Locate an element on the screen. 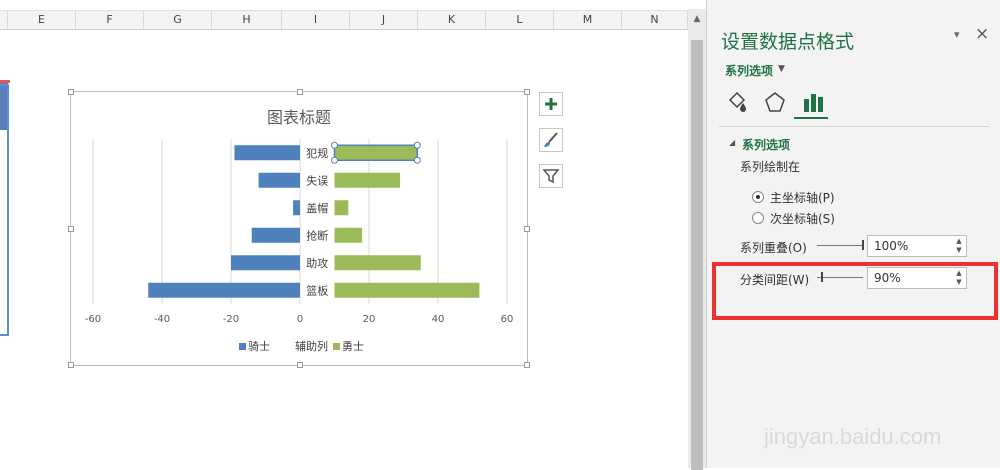 This screenshot has height=470, width=1000. category-label: 盖帽 is located at coordinates (317, 208).